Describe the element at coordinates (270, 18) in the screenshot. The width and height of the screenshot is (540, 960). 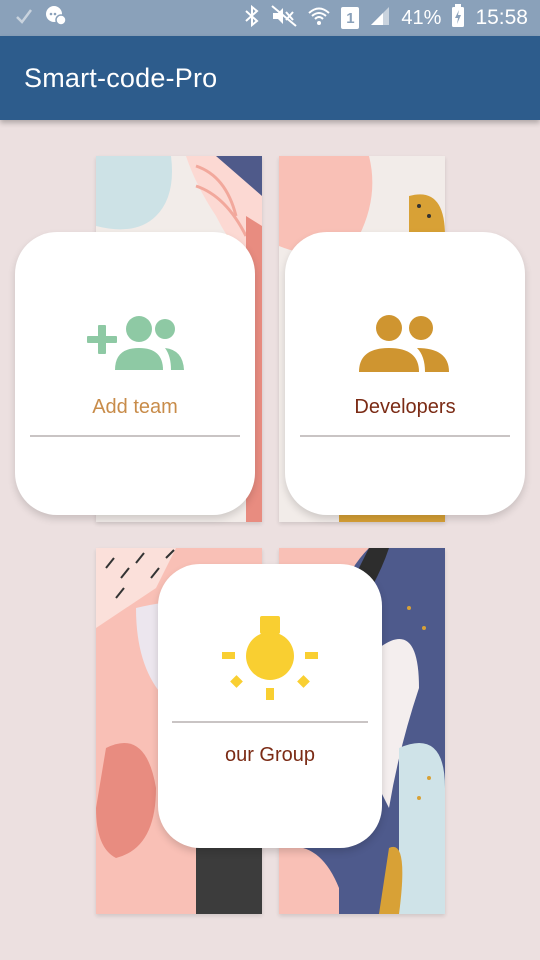
I see `status-bar: 1 41% 15:58` at that location.